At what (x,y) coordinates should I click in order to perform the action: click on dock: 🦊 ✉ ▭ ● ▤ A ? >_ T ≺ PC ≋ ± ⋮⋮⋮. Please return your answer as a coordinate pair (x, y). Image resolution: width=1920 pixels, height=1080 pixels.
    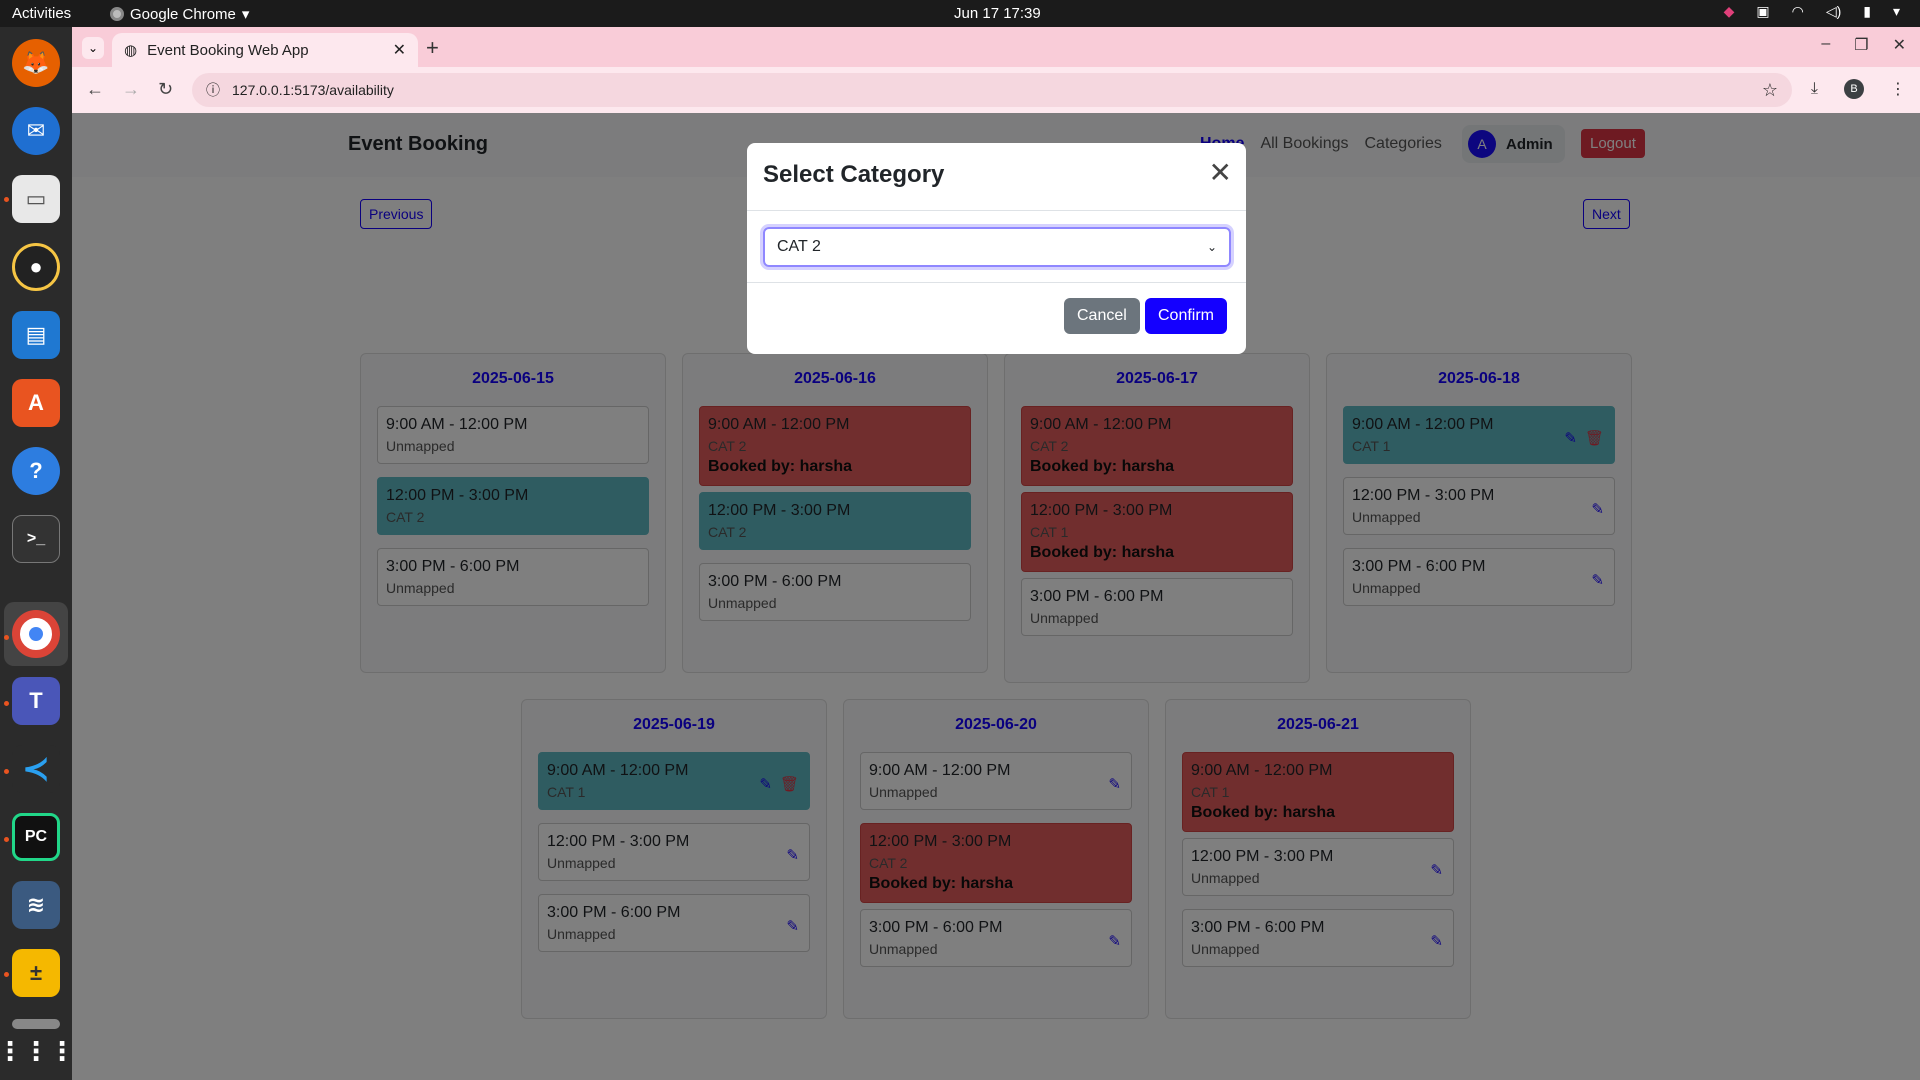
    Looking at the image, I should click on (37, 553).